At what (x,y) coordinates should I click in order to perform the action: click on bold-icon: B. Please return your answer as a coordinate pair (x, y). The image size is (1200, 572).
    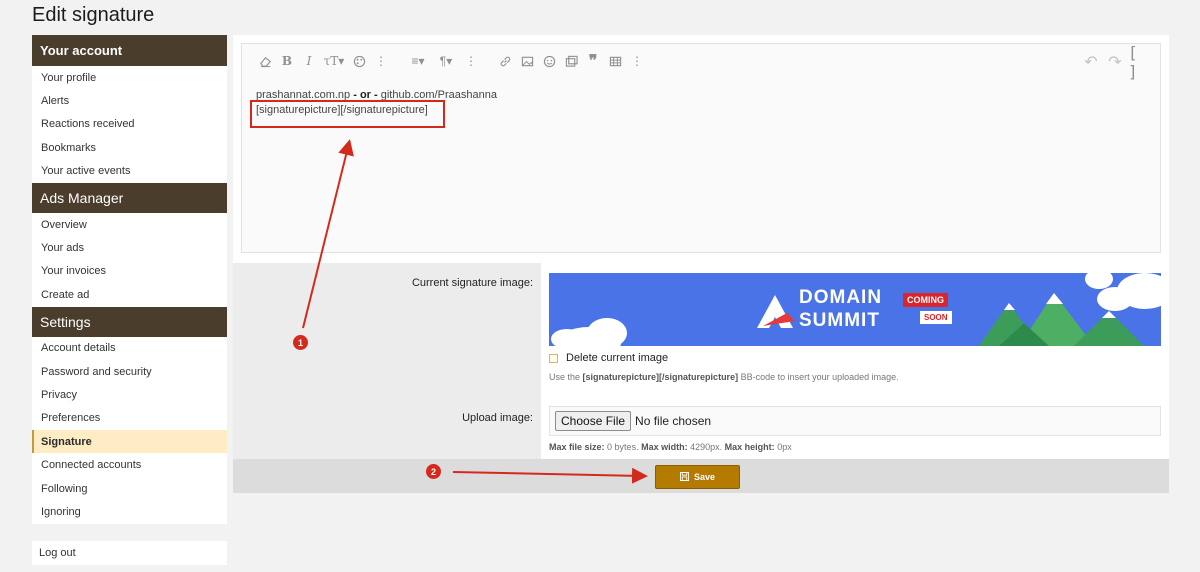
    Looking at the image, I should click on (287, 61).